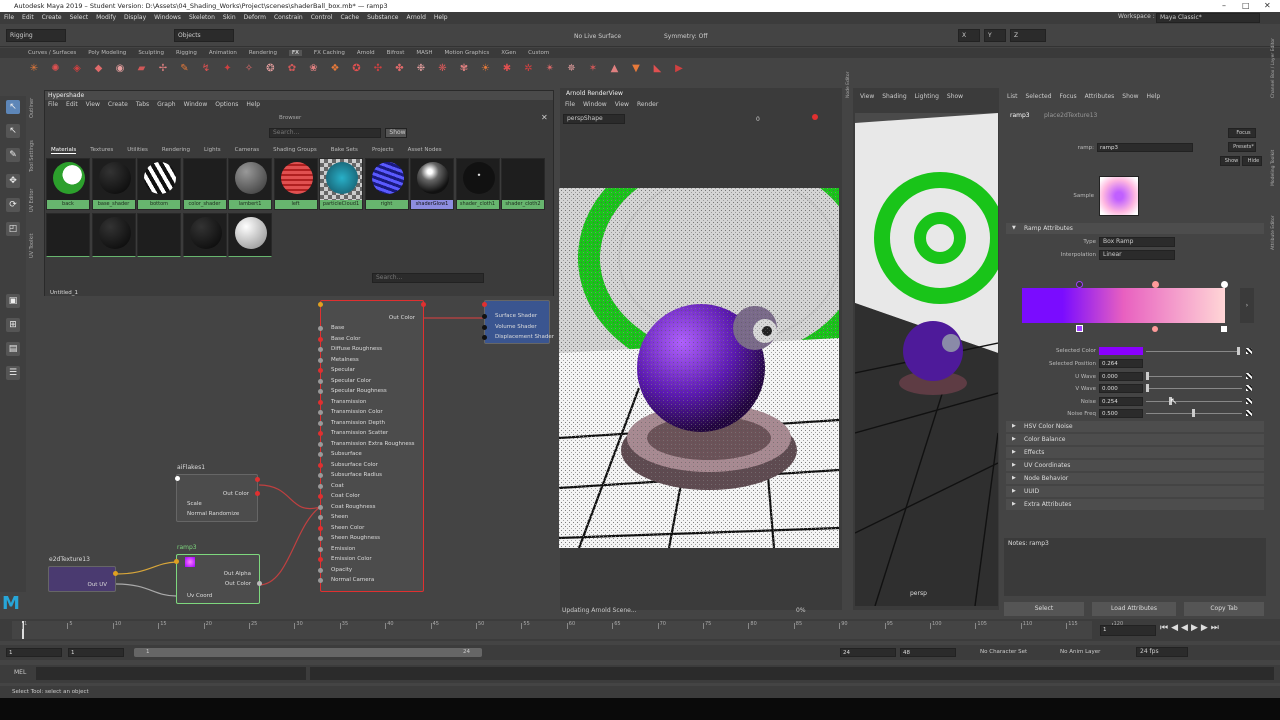 Image resolution: width=1280 pixels, height=720 pixels. I want to click on menu-skeleton: Skeleton, so click(202, 17).